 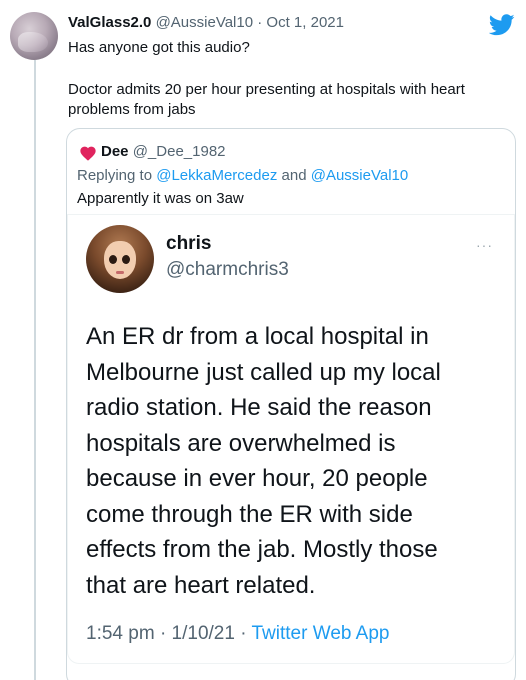 What do you see at coordinates (360, 175) in the screenshot?
I see `mention-link: @AussieVal10` at bounding box center [360, 175].